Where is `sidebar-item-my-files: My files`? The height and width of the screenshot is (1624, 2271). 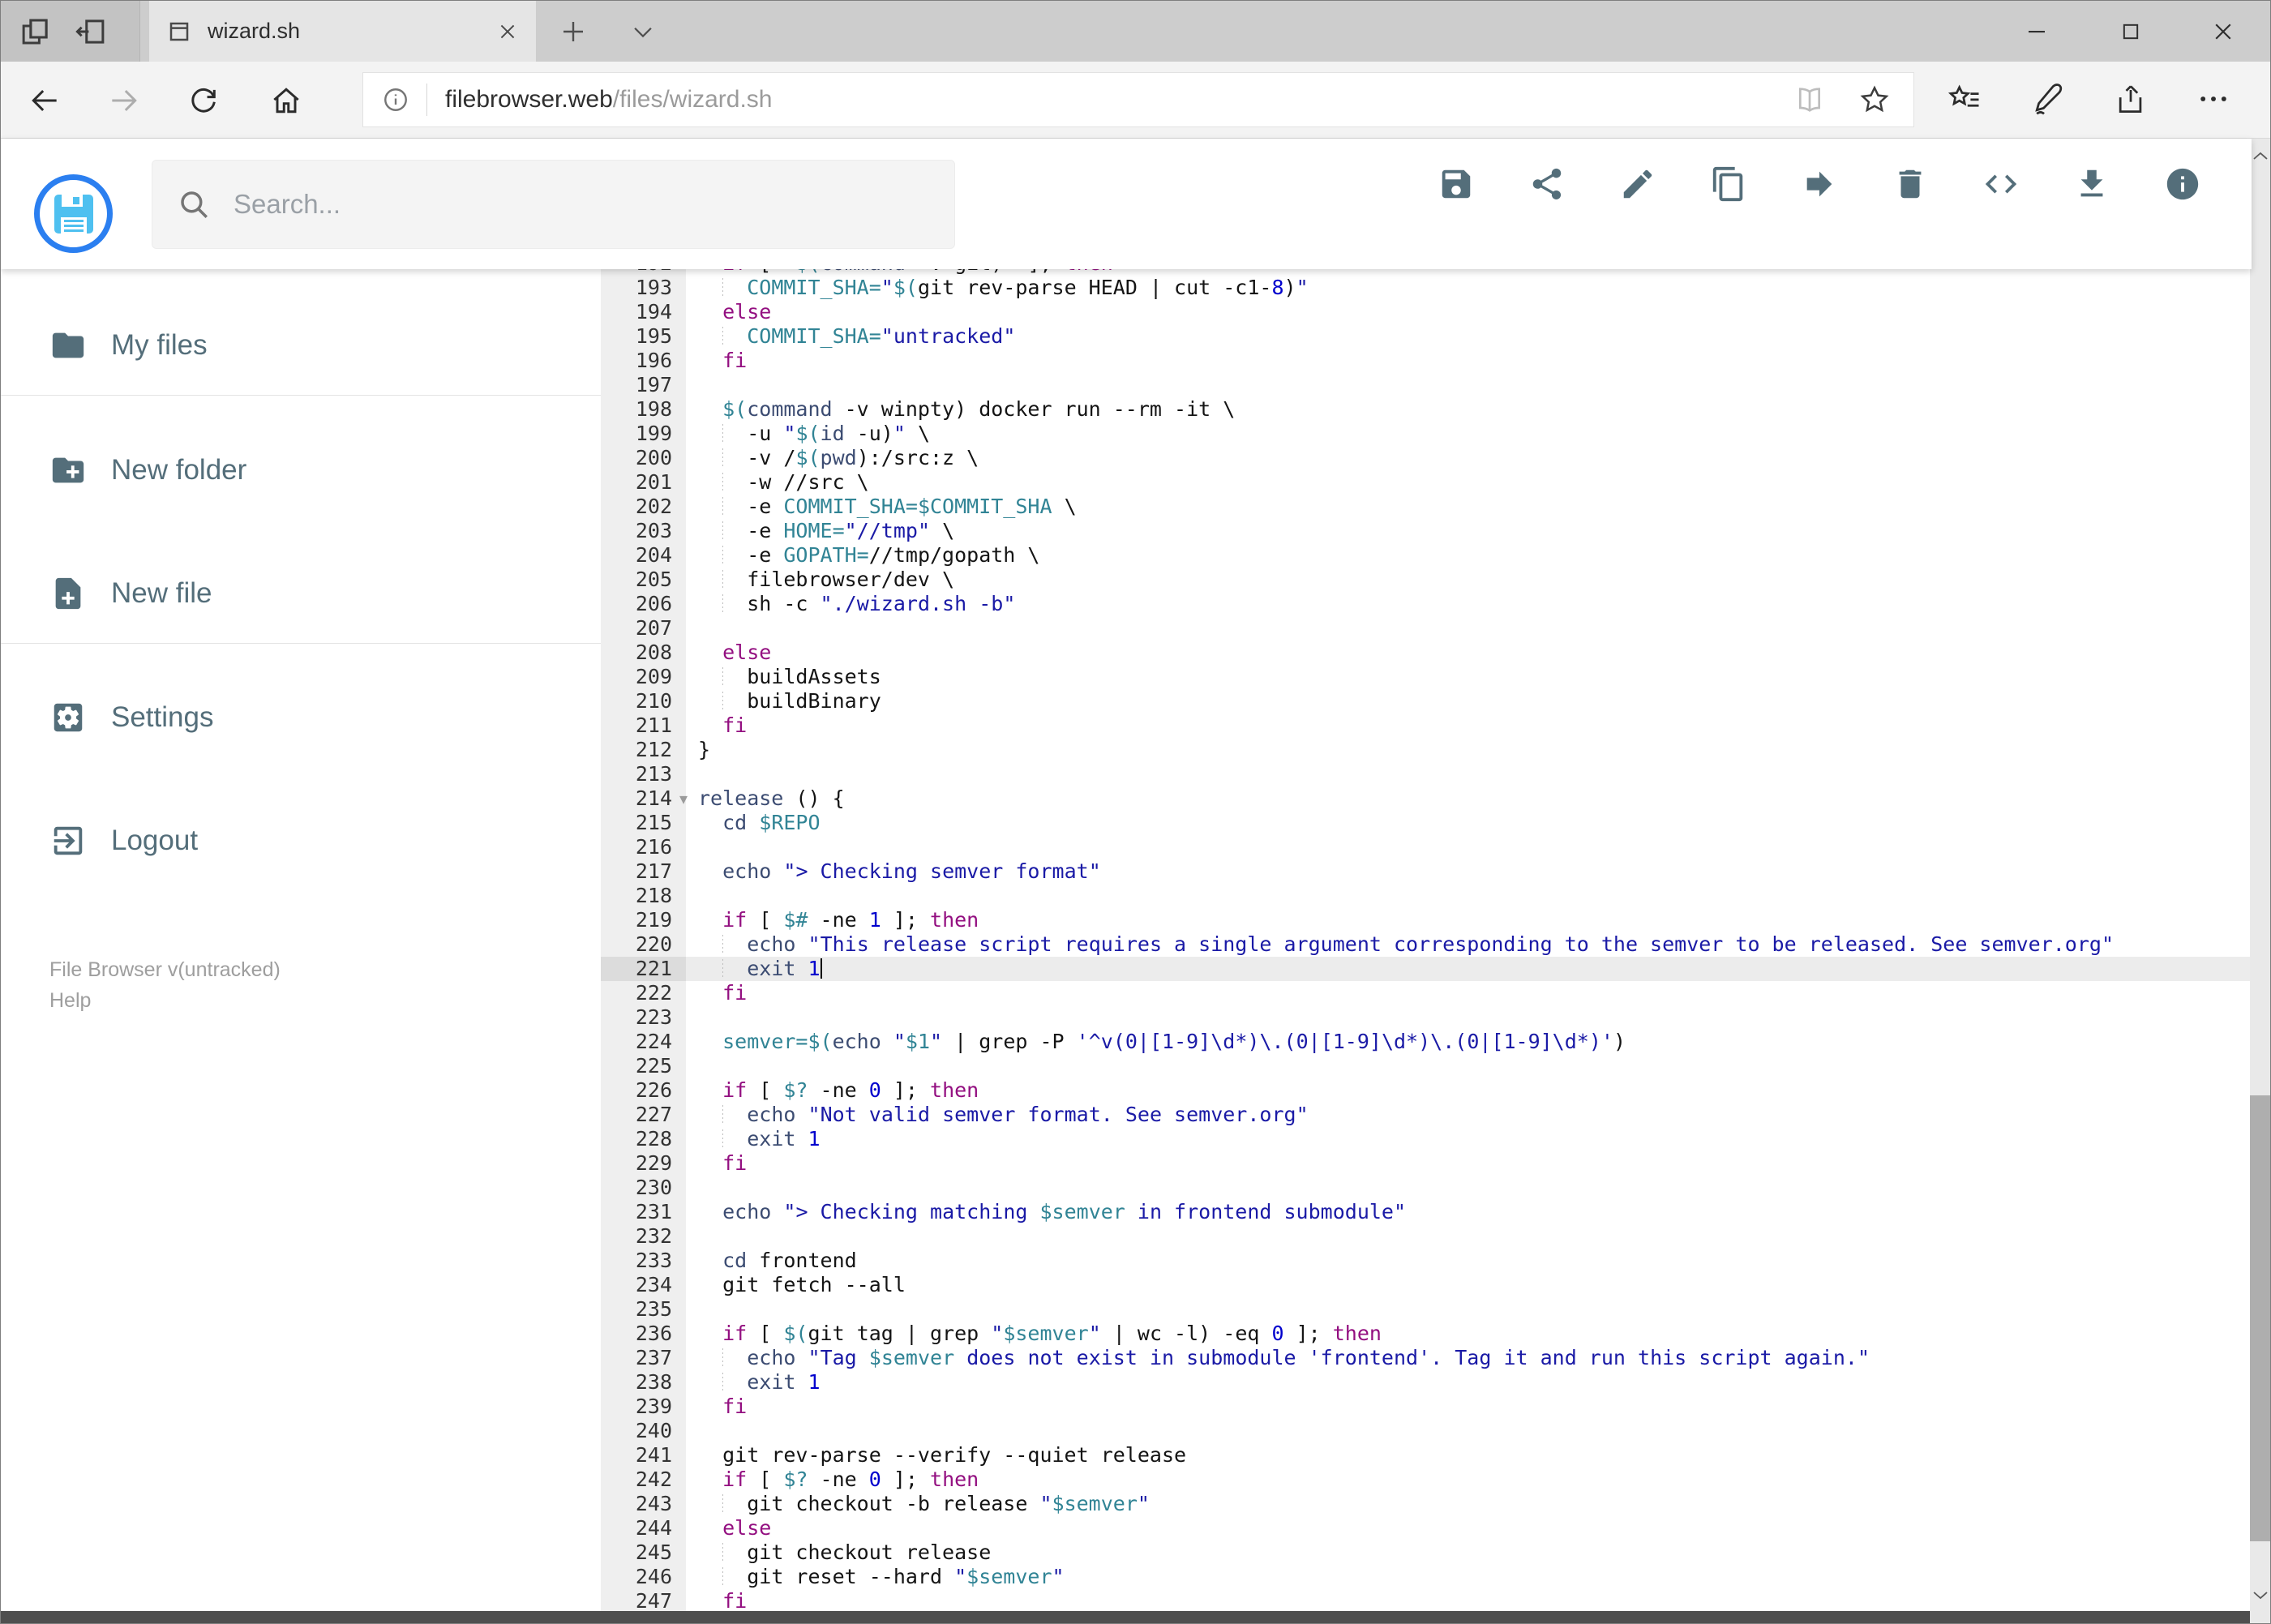 sidebar-item-my-files: My files is located at coordinates (301, 346).